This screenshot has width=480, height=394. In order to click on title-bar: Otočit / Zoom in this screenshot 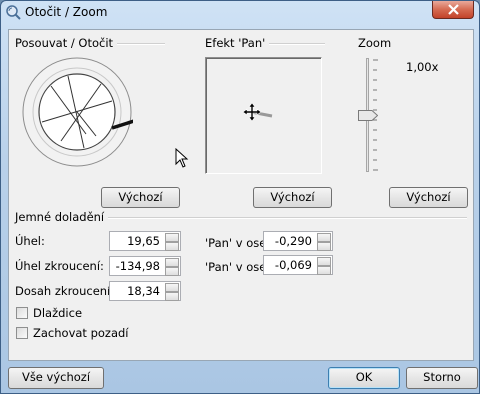, I will do `click(240, 13)`.